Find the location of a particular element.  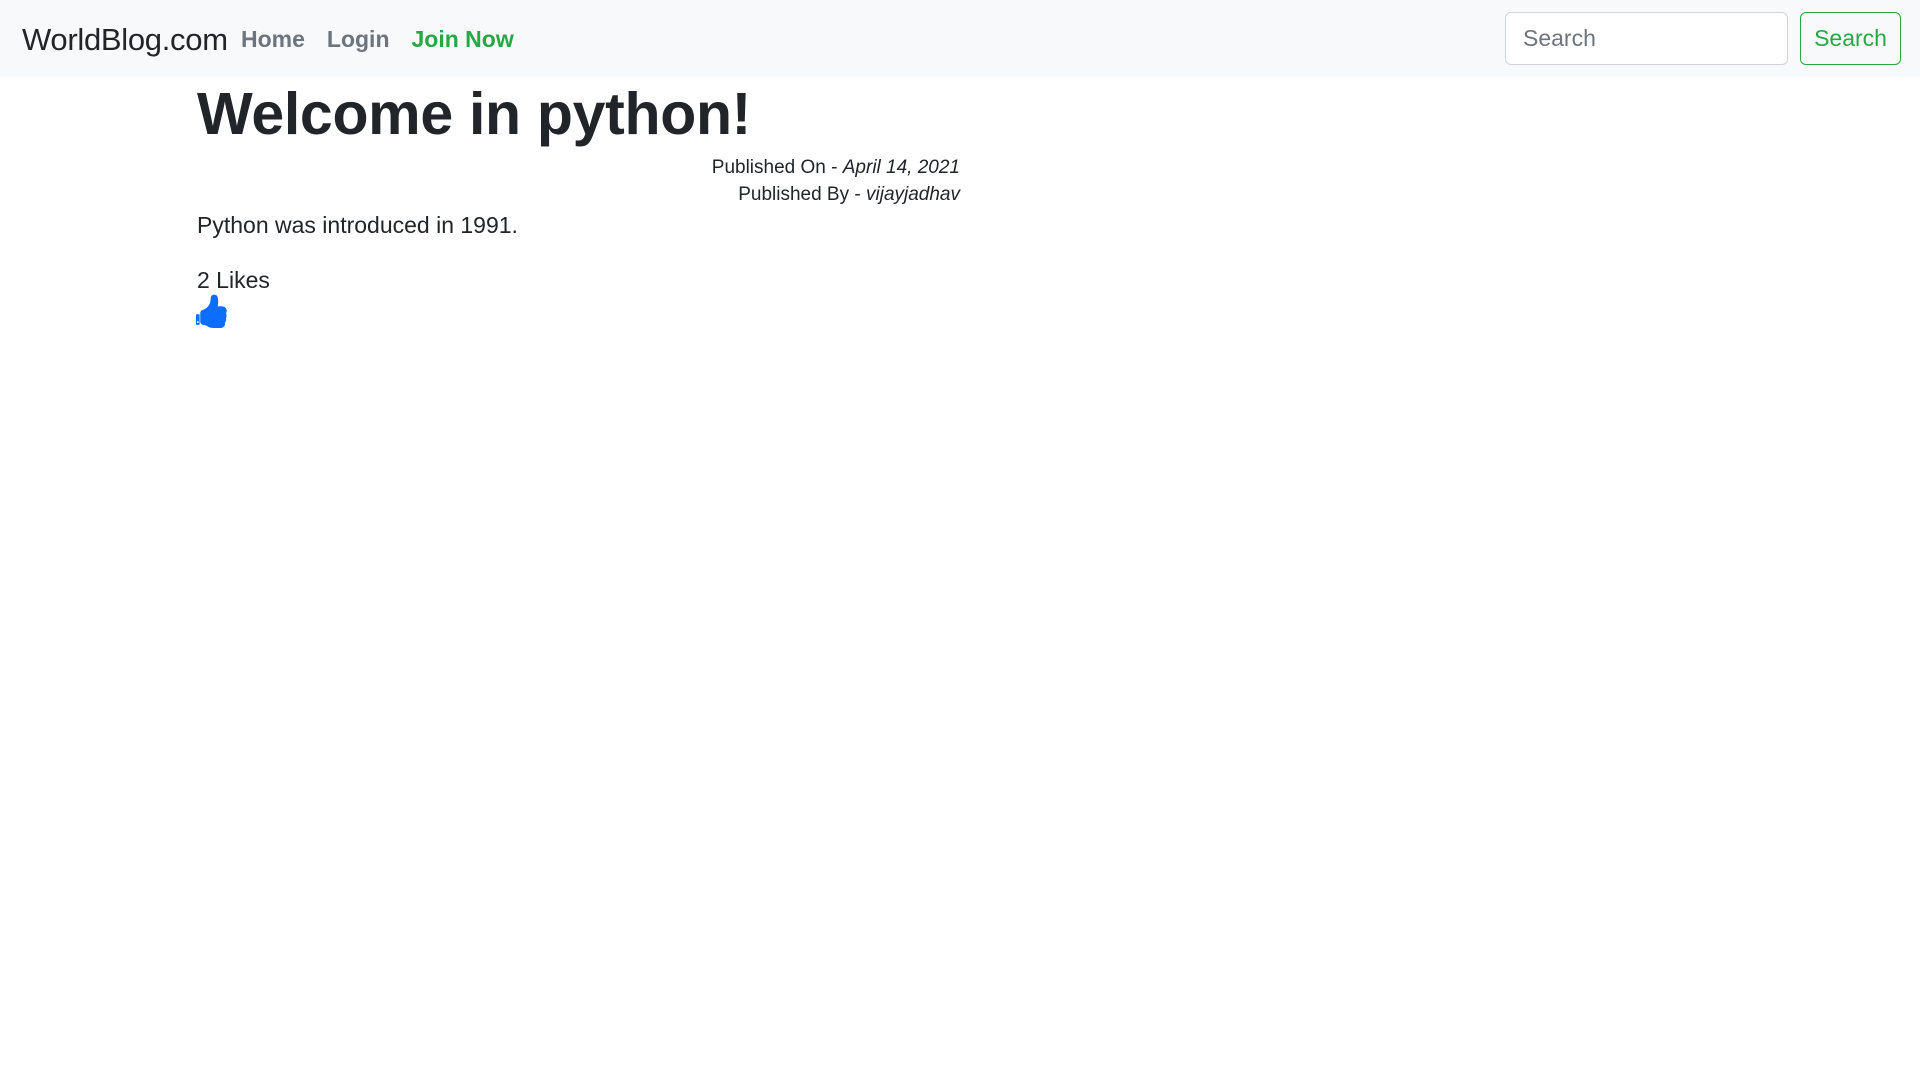

like-button is located at coordinates (213, 311).